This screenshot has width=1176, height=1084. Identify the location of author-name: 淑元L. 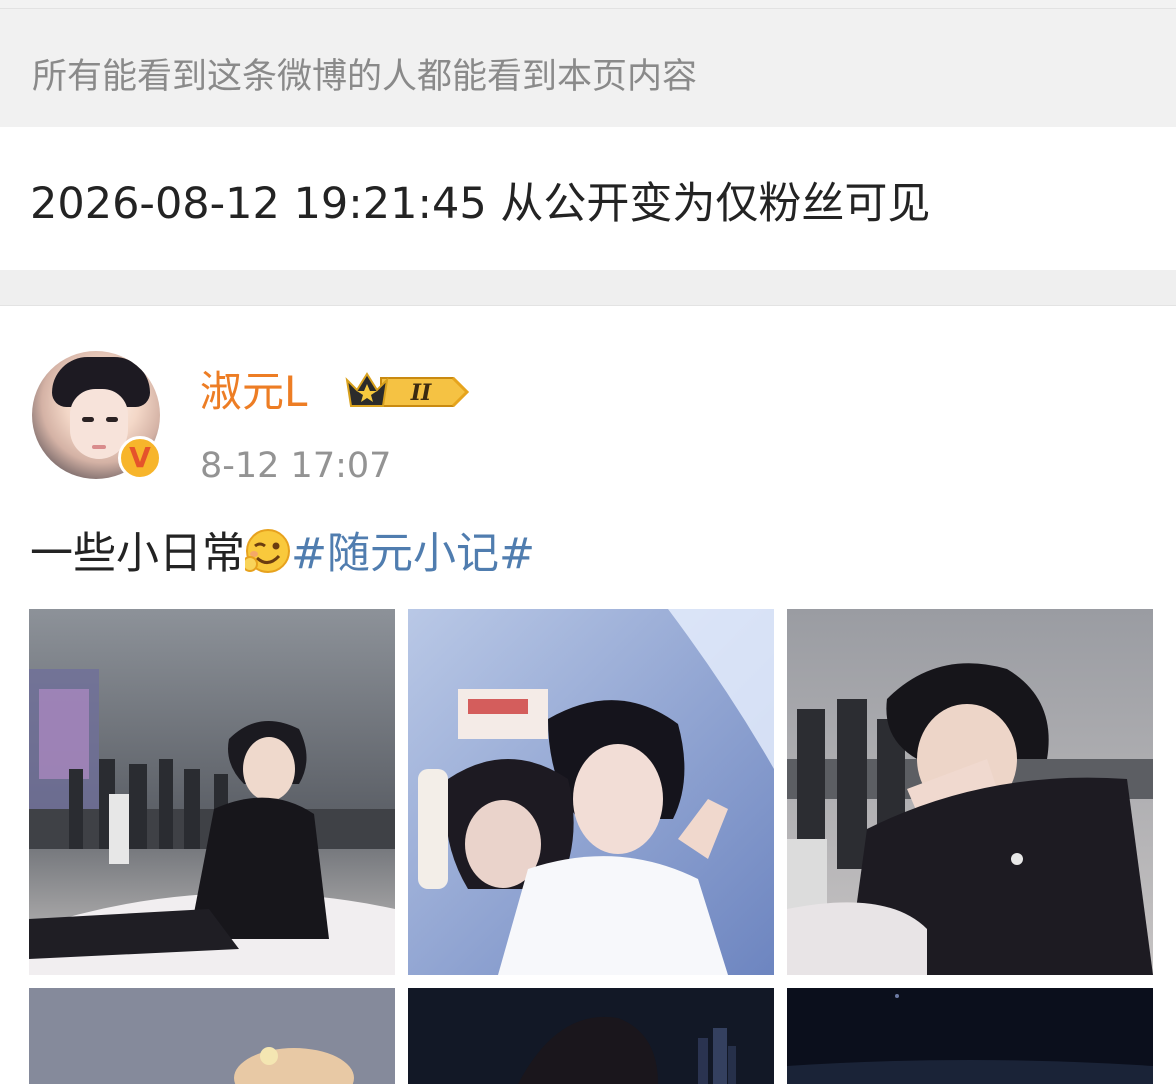
(253, 392).